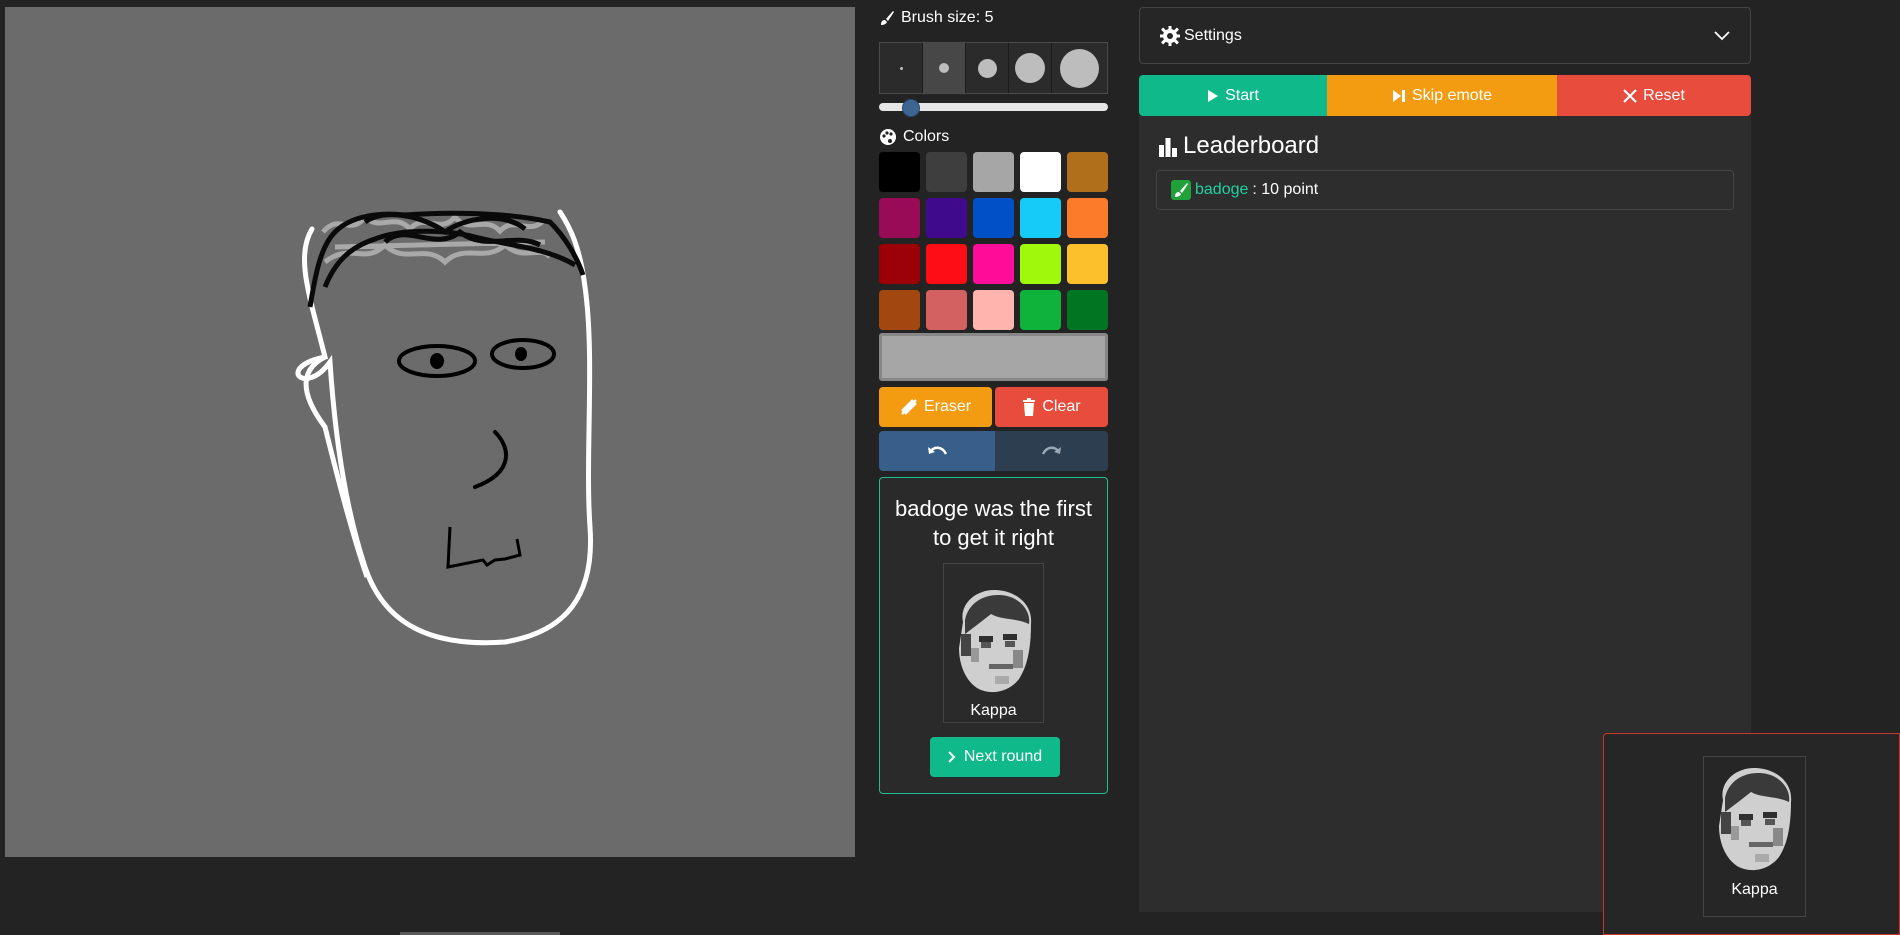 The width and height of the screenshot is (1900, 935). Describe the element at coordinates (945, 68) in the screenshot. I see `brush-size-5-button` at that location.